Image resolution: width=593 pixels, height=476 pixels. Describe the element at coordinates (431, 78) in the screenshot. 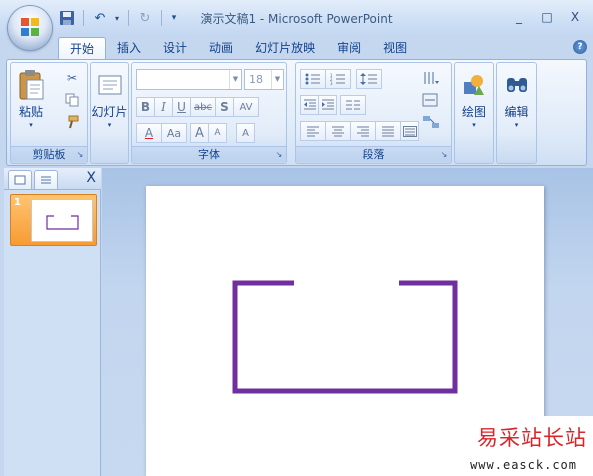

I see `text-direction-icon` at that location.